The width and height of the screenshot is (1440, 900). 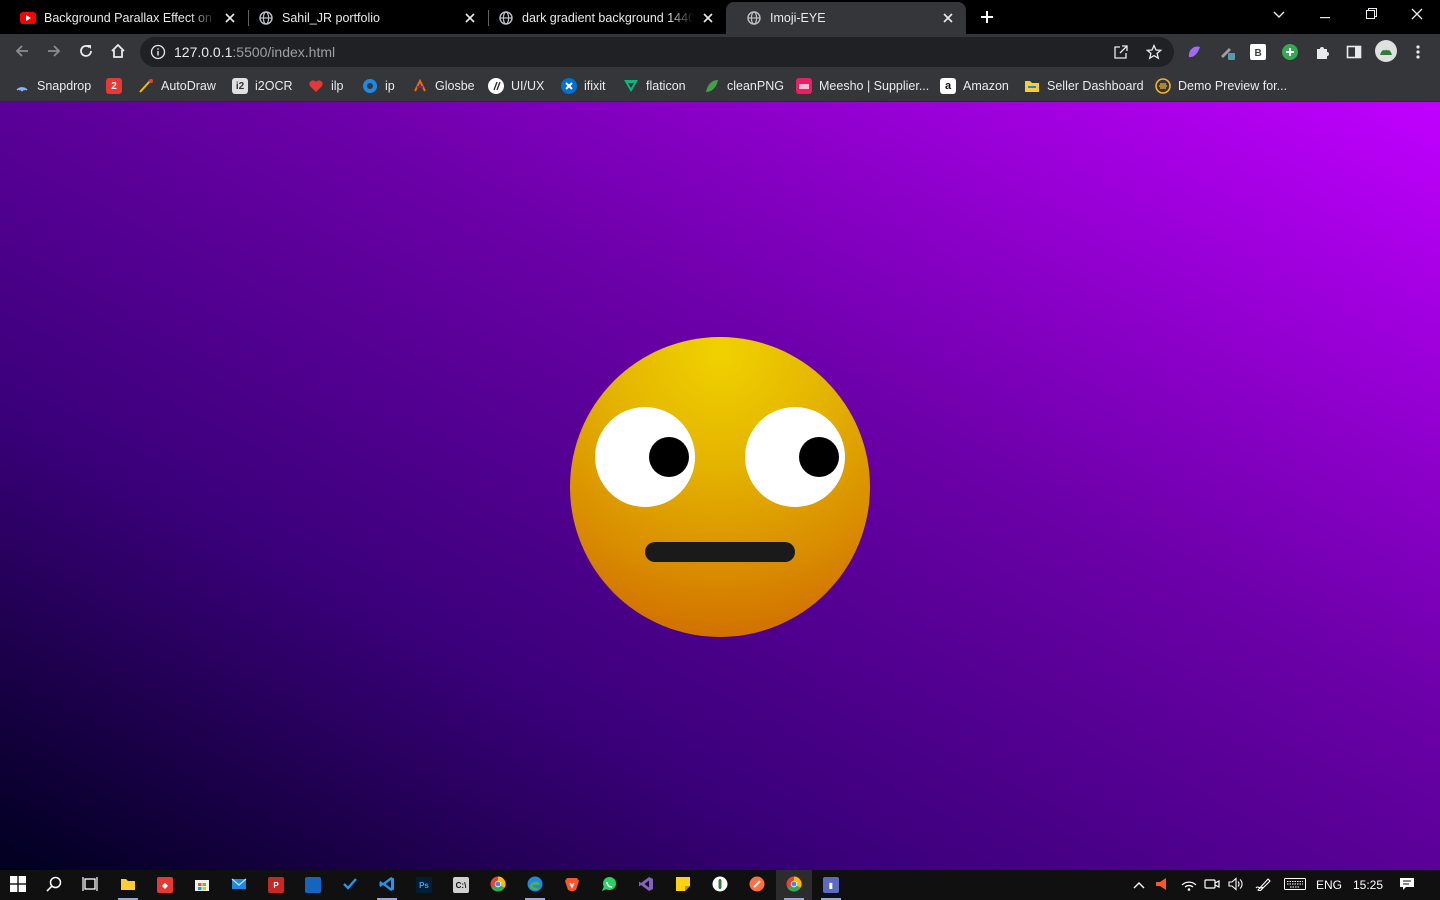 I want to click on taskbar-anydesk: ◆, so click(x=165, y=885).